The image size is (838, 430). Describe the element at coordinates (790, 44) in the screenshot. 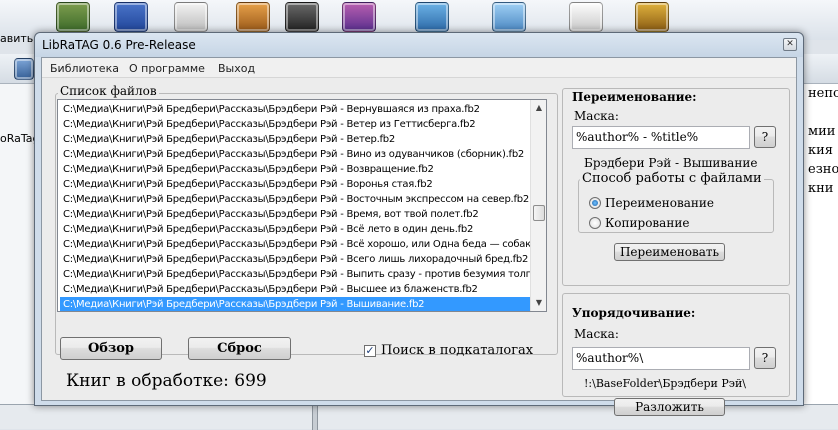

I see `close-icon: ✕` at that location.